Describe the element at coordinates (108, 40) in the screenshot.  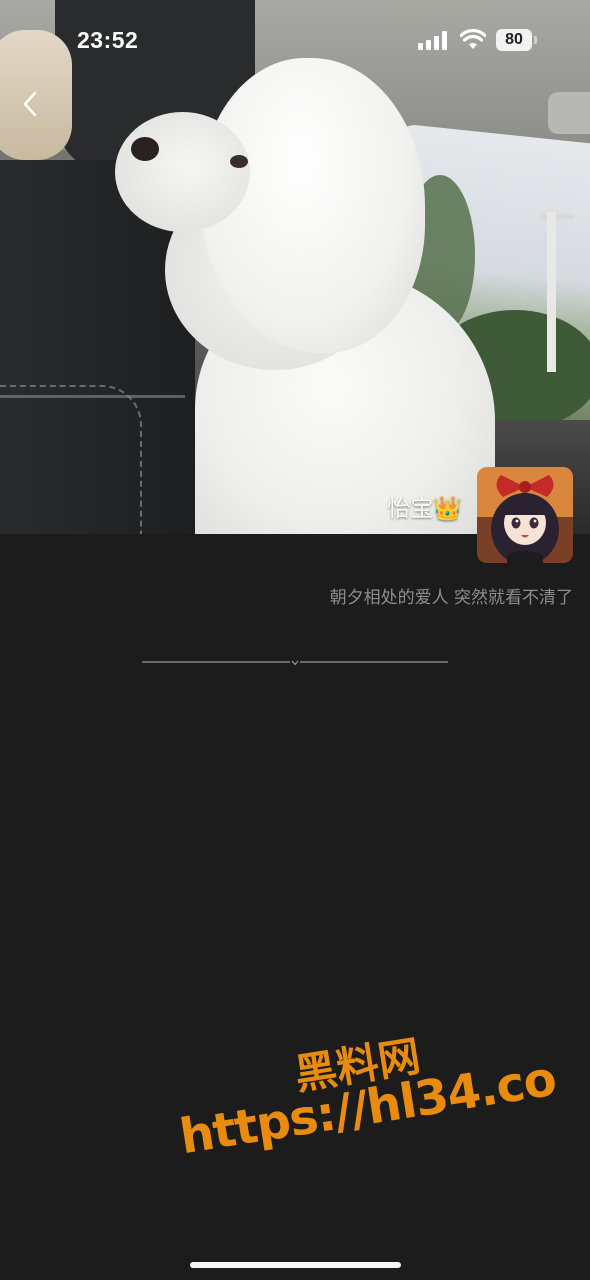
I see `status-time: 23:52` at that location.